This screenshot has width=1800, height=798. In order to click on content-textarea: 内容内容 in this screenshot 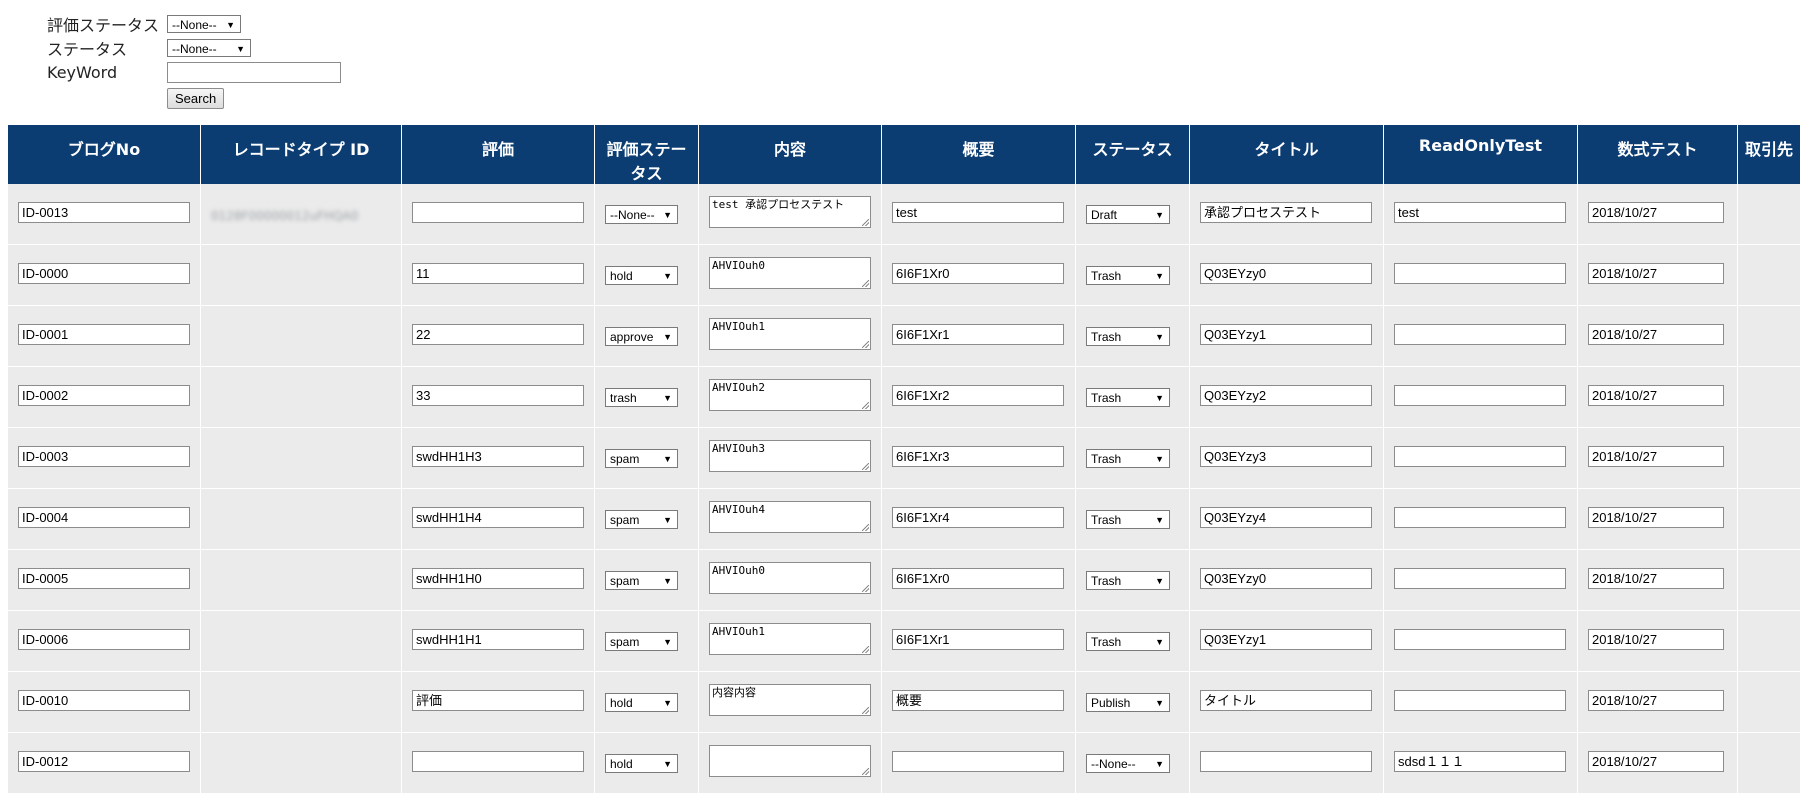, I will do `click(790, 700)`.